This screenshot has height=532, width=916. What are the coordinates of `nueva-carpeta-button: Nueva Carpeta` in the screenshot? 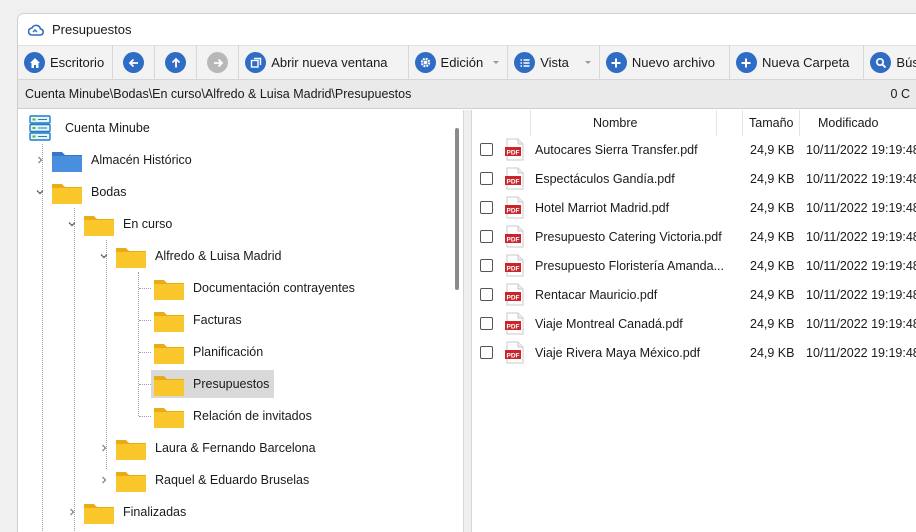 It's located at (797, 62).